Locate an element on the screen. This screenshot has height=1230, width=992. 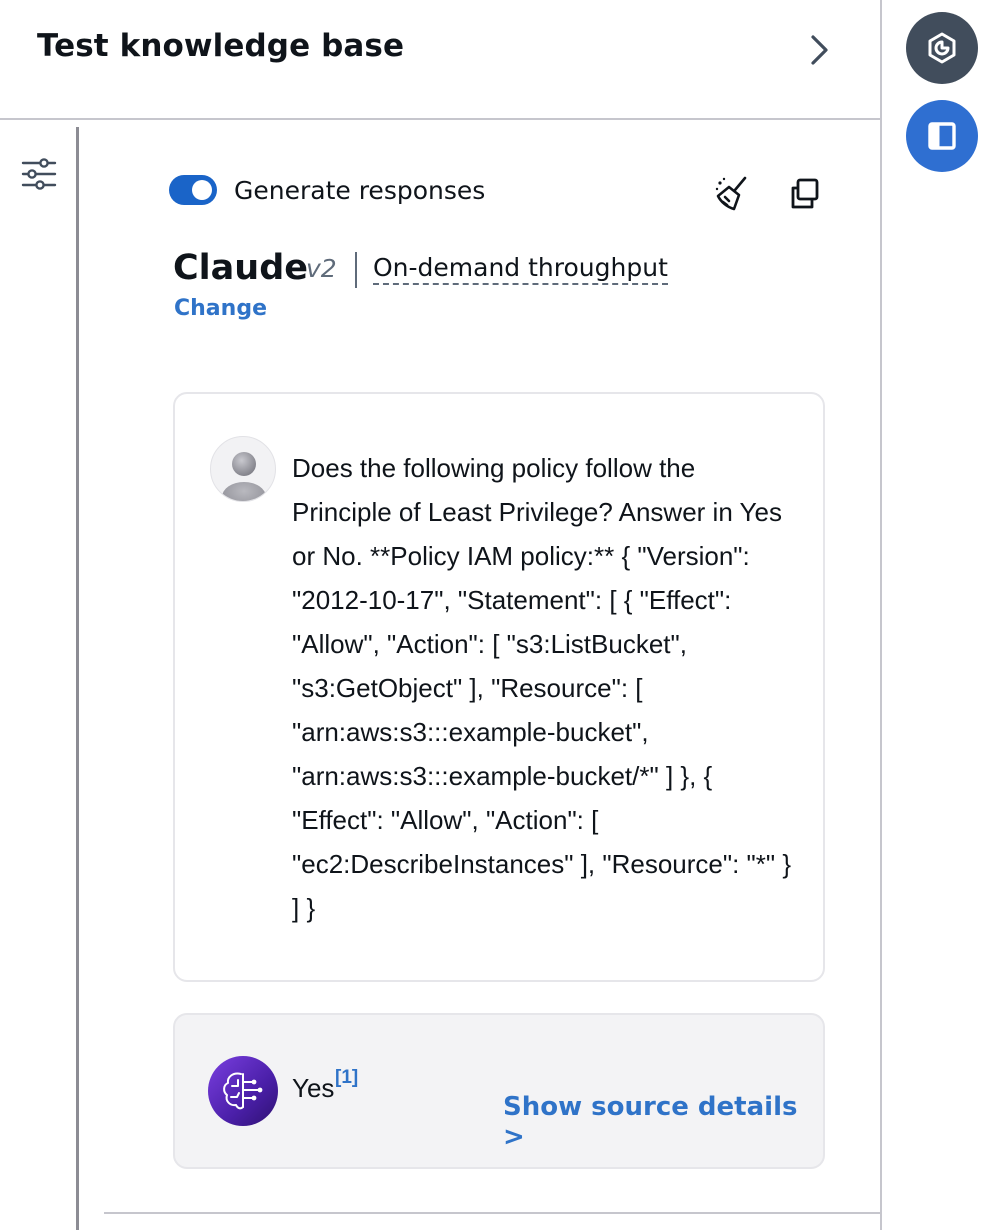
collapse-panel-button is located at coordinates (820, 50).